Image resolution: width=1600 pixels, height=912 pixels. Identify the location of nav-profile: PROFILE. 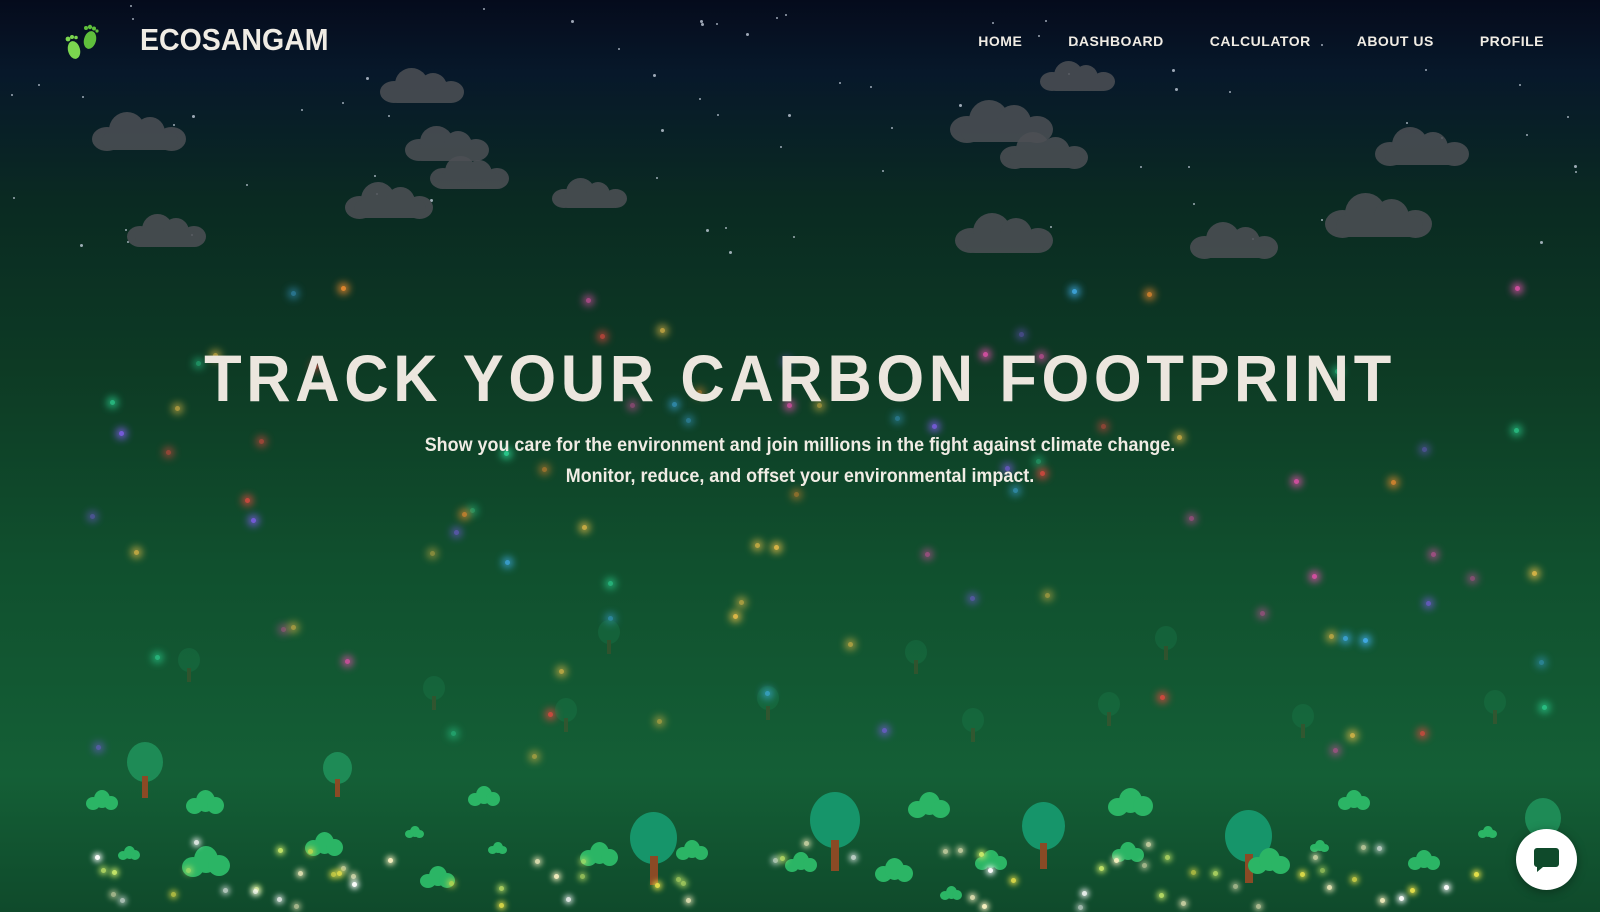
(1512, 41).